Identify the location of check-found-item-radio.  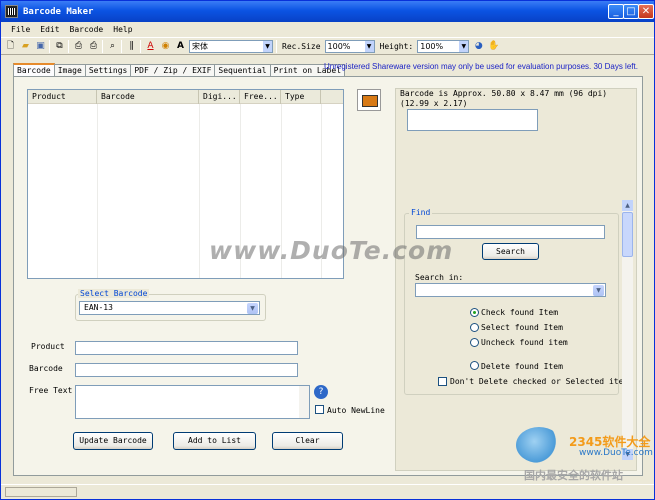
(474, 312).